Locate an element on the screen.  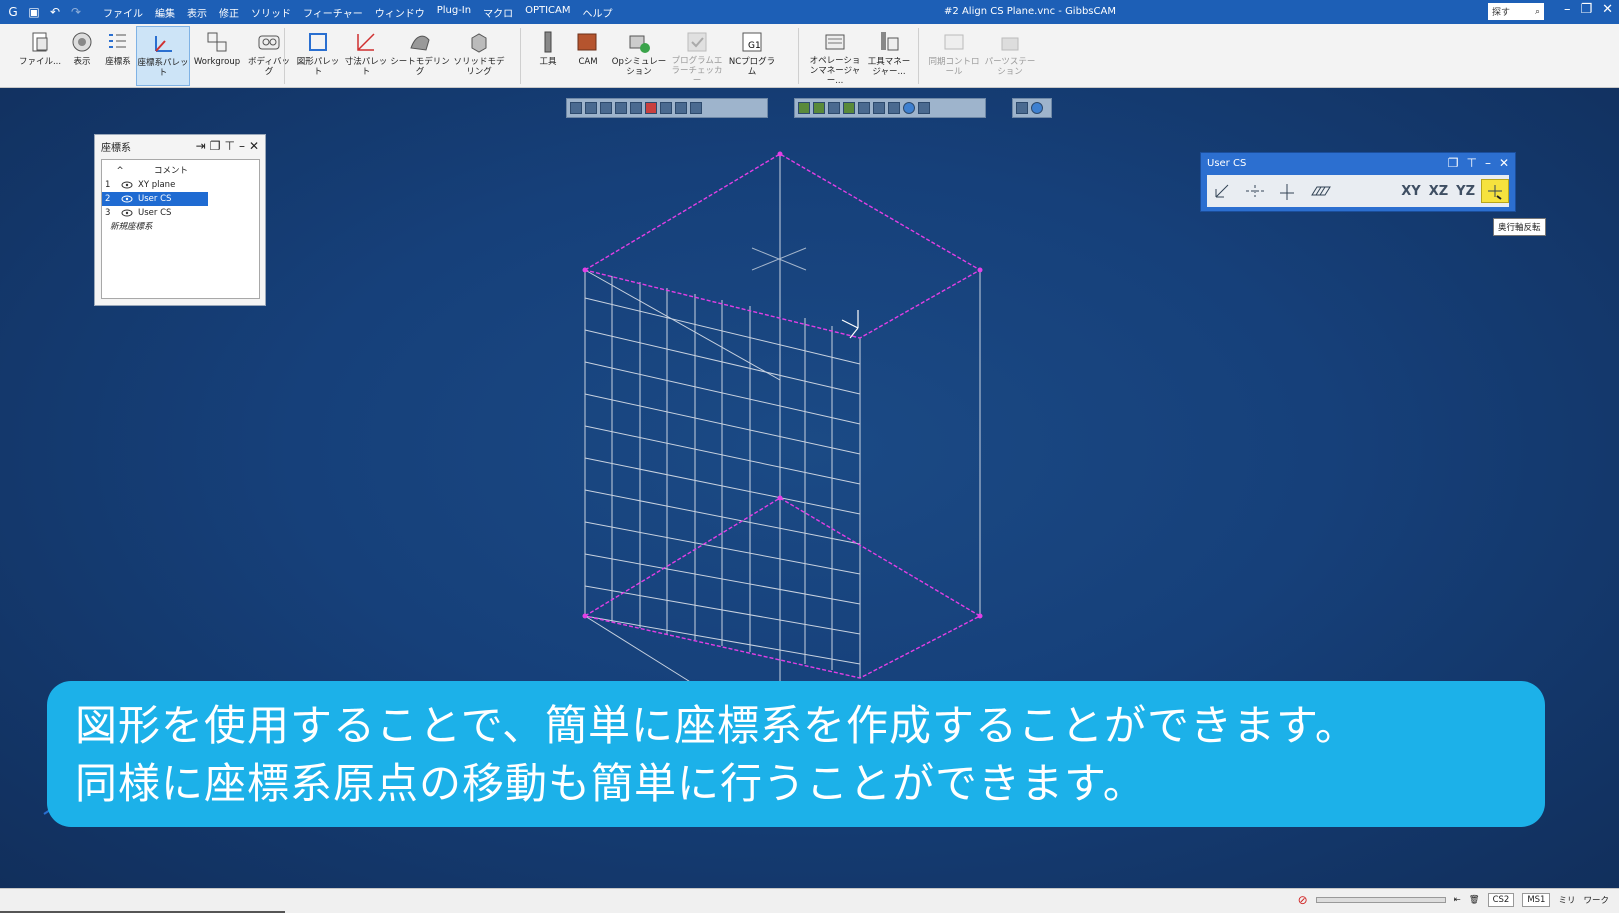
sheet-modeling-button: シートモデリング is located at coordinates (420, 56).